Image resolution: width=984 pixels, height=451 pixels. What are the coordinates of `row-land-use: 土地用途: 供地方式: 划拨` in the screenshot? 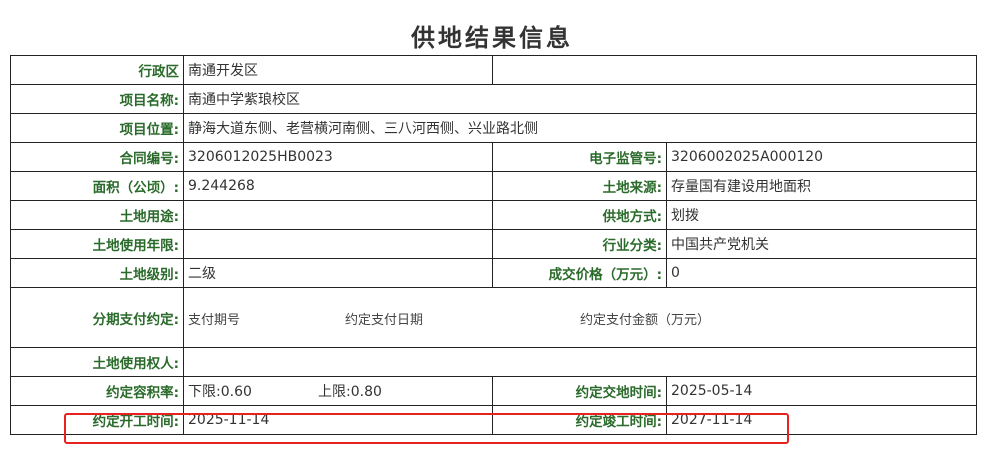 It's located at (493, 215).